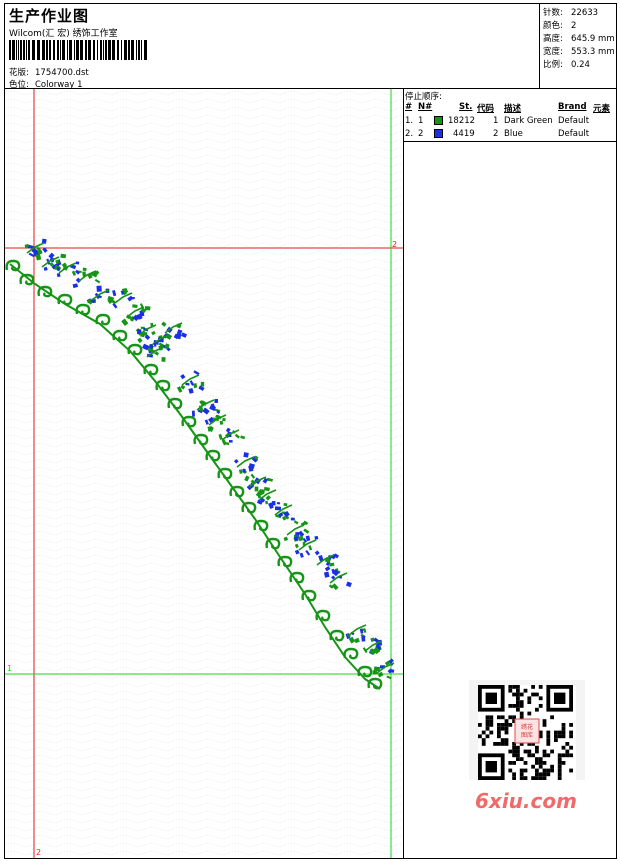 This screenshot has height=861, width=620. What do you see at coordinates (560, 26) in the screenshot?
I see `stat-colors: 颜色: 2` at bounding box center [560, 26].